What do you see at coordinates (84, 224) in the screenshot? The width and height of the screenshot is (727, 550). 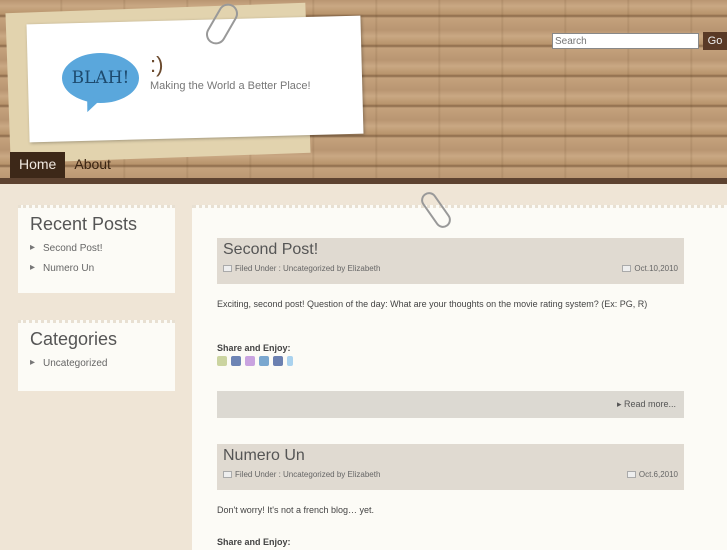 I see `widget-title: Recent Posts` at bounding box center [84, 224].